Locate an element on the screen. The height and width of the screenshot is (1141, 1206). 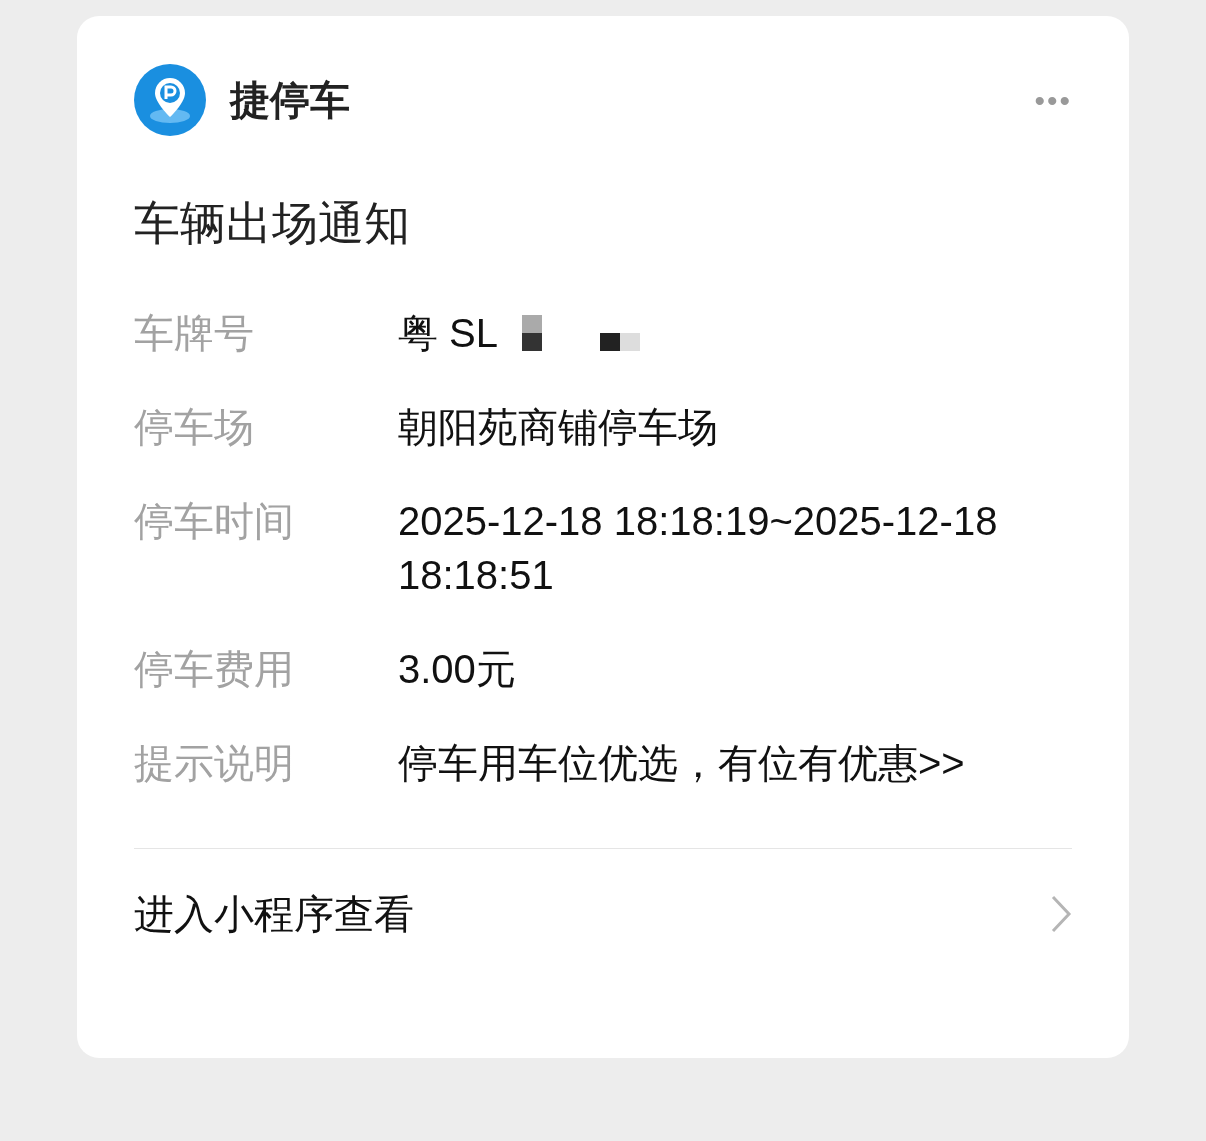
field-label: 车牌号 is located at coordinates (194, 333).